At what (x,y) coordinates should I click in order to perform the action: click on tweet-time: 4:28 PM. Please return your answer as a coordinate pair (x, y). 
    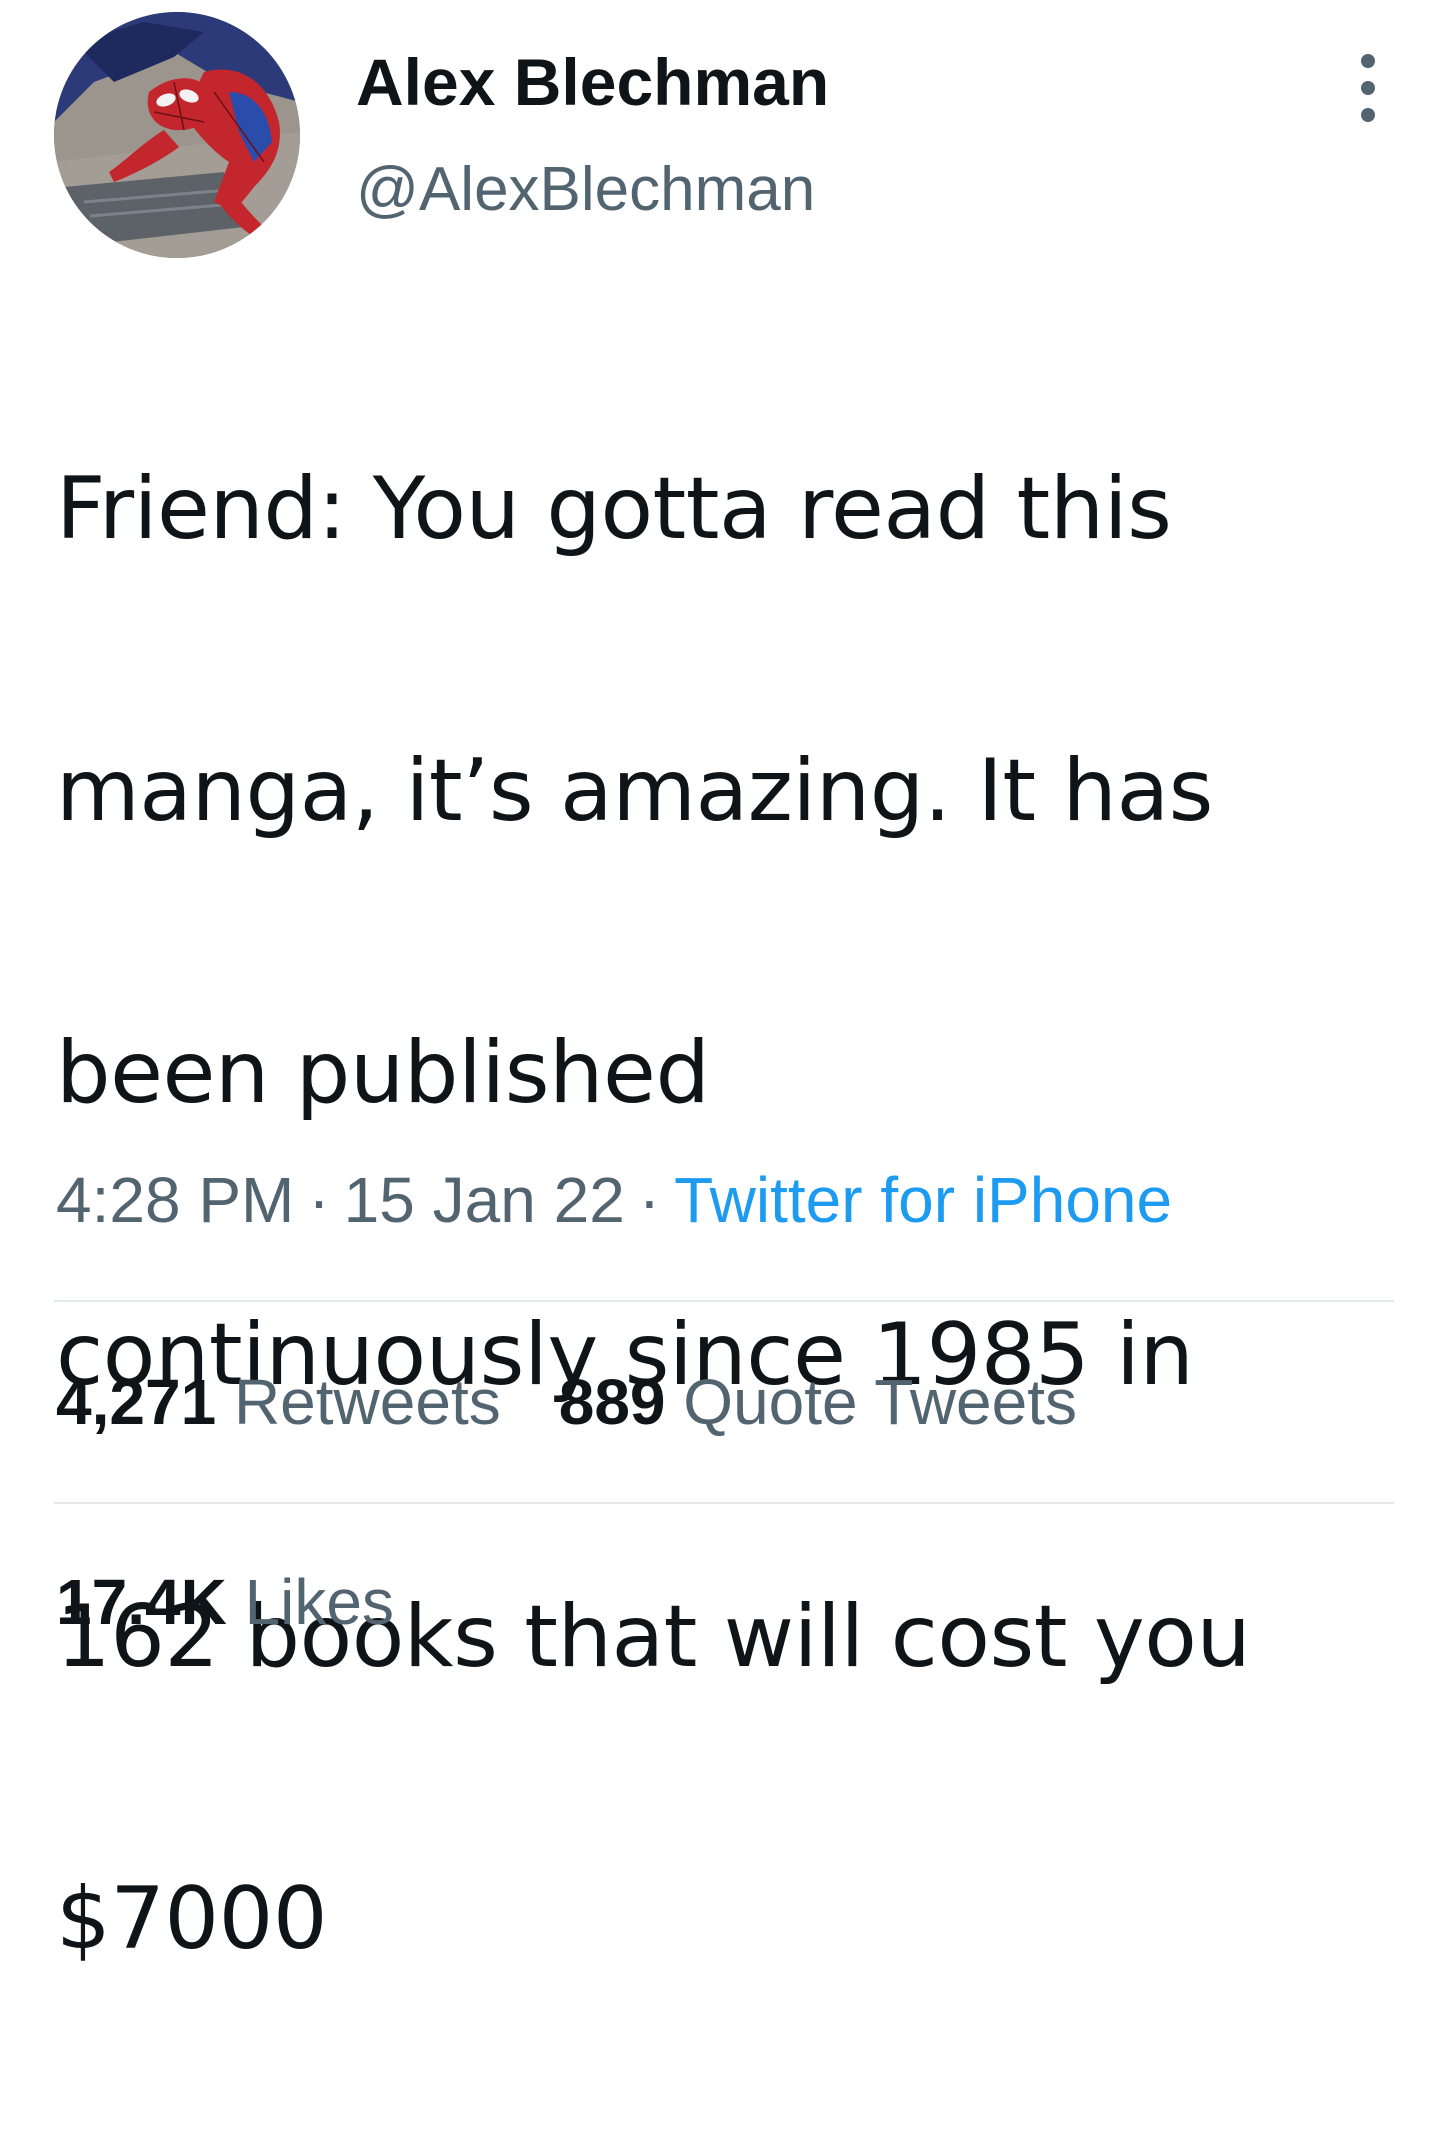
    Looking at the image, I should click on (175, 1200).